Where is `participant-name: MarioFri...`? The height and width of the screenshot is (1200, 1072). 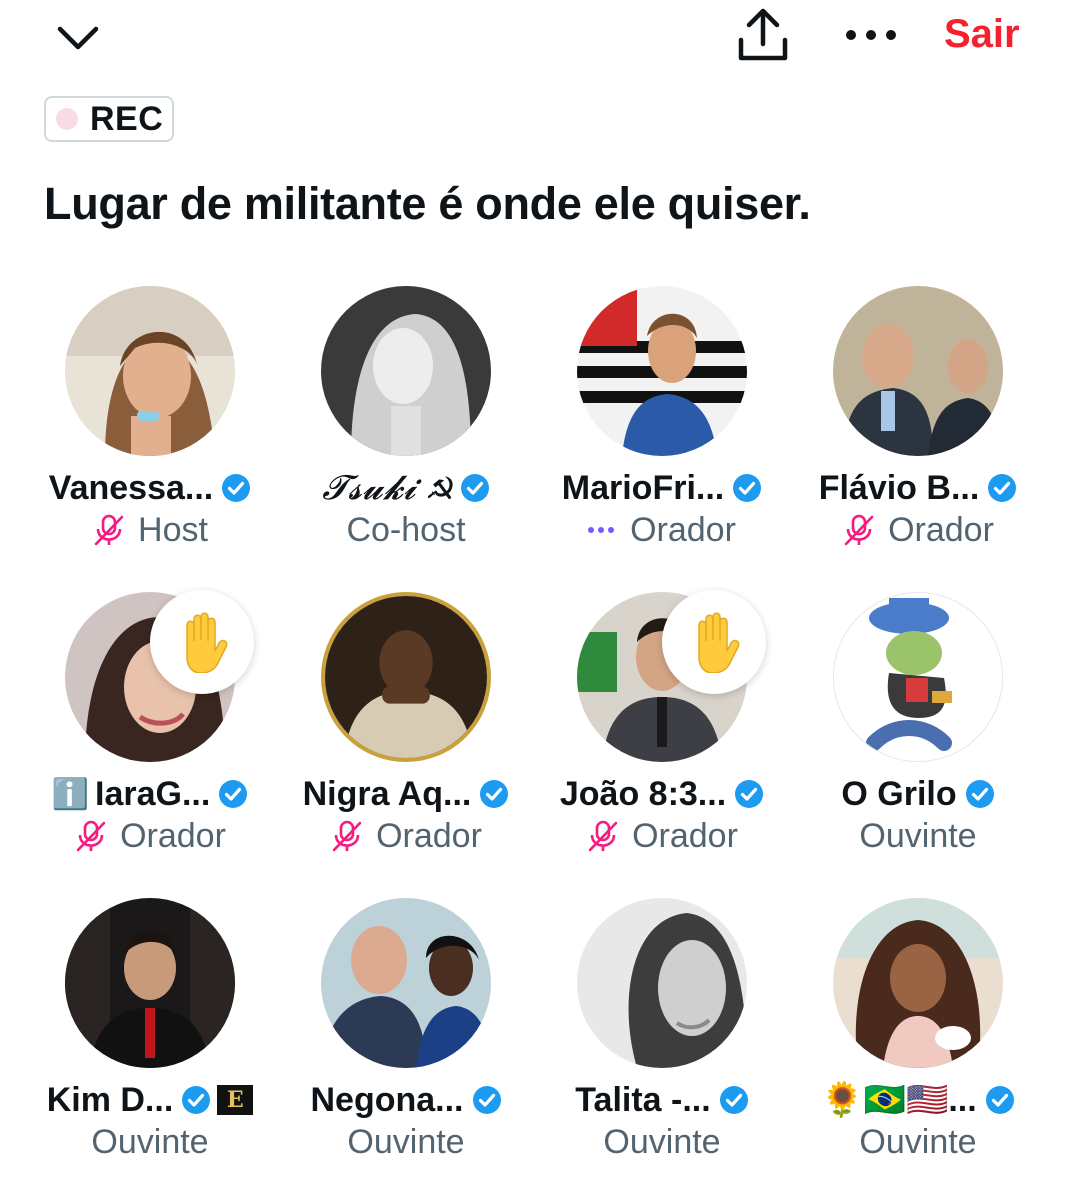 participant-name: MarioFri... is located at coordinates (643, 487).